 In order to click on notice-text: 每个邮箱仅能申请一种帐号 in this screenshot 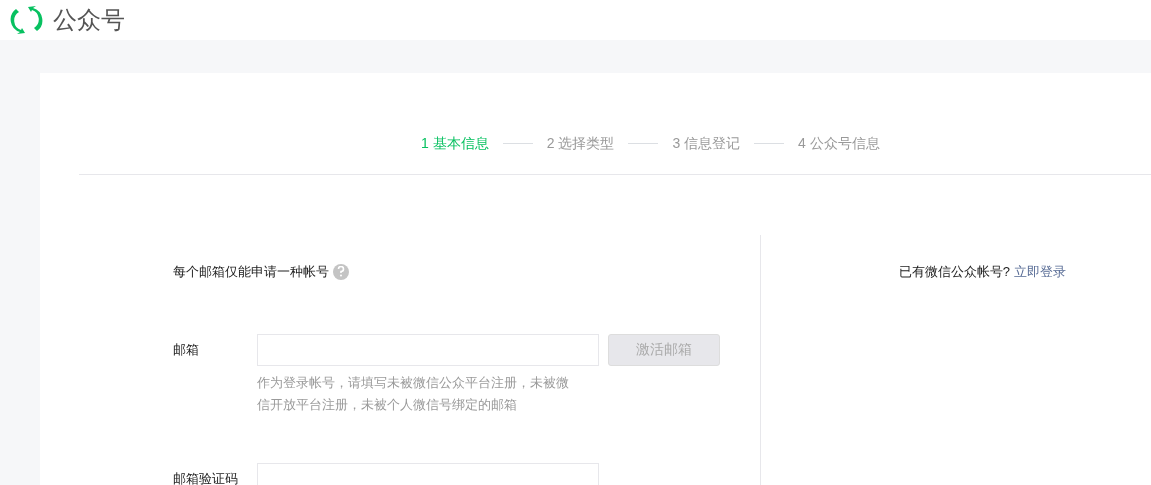, I will do `click(251, 272)`.